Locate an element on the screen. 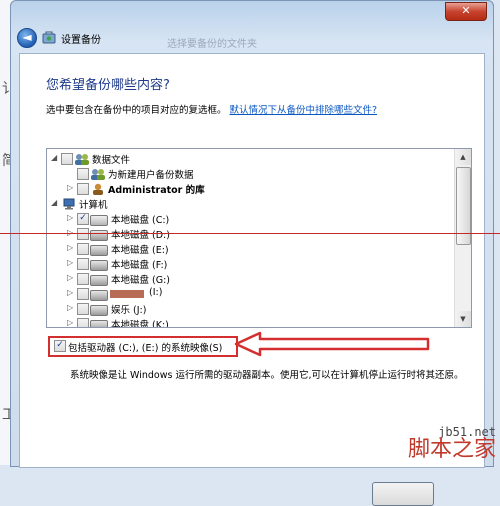 This screenshot has height=506, width=500. system-image-checkbox: ✓ is located at coordinates (60, 346).